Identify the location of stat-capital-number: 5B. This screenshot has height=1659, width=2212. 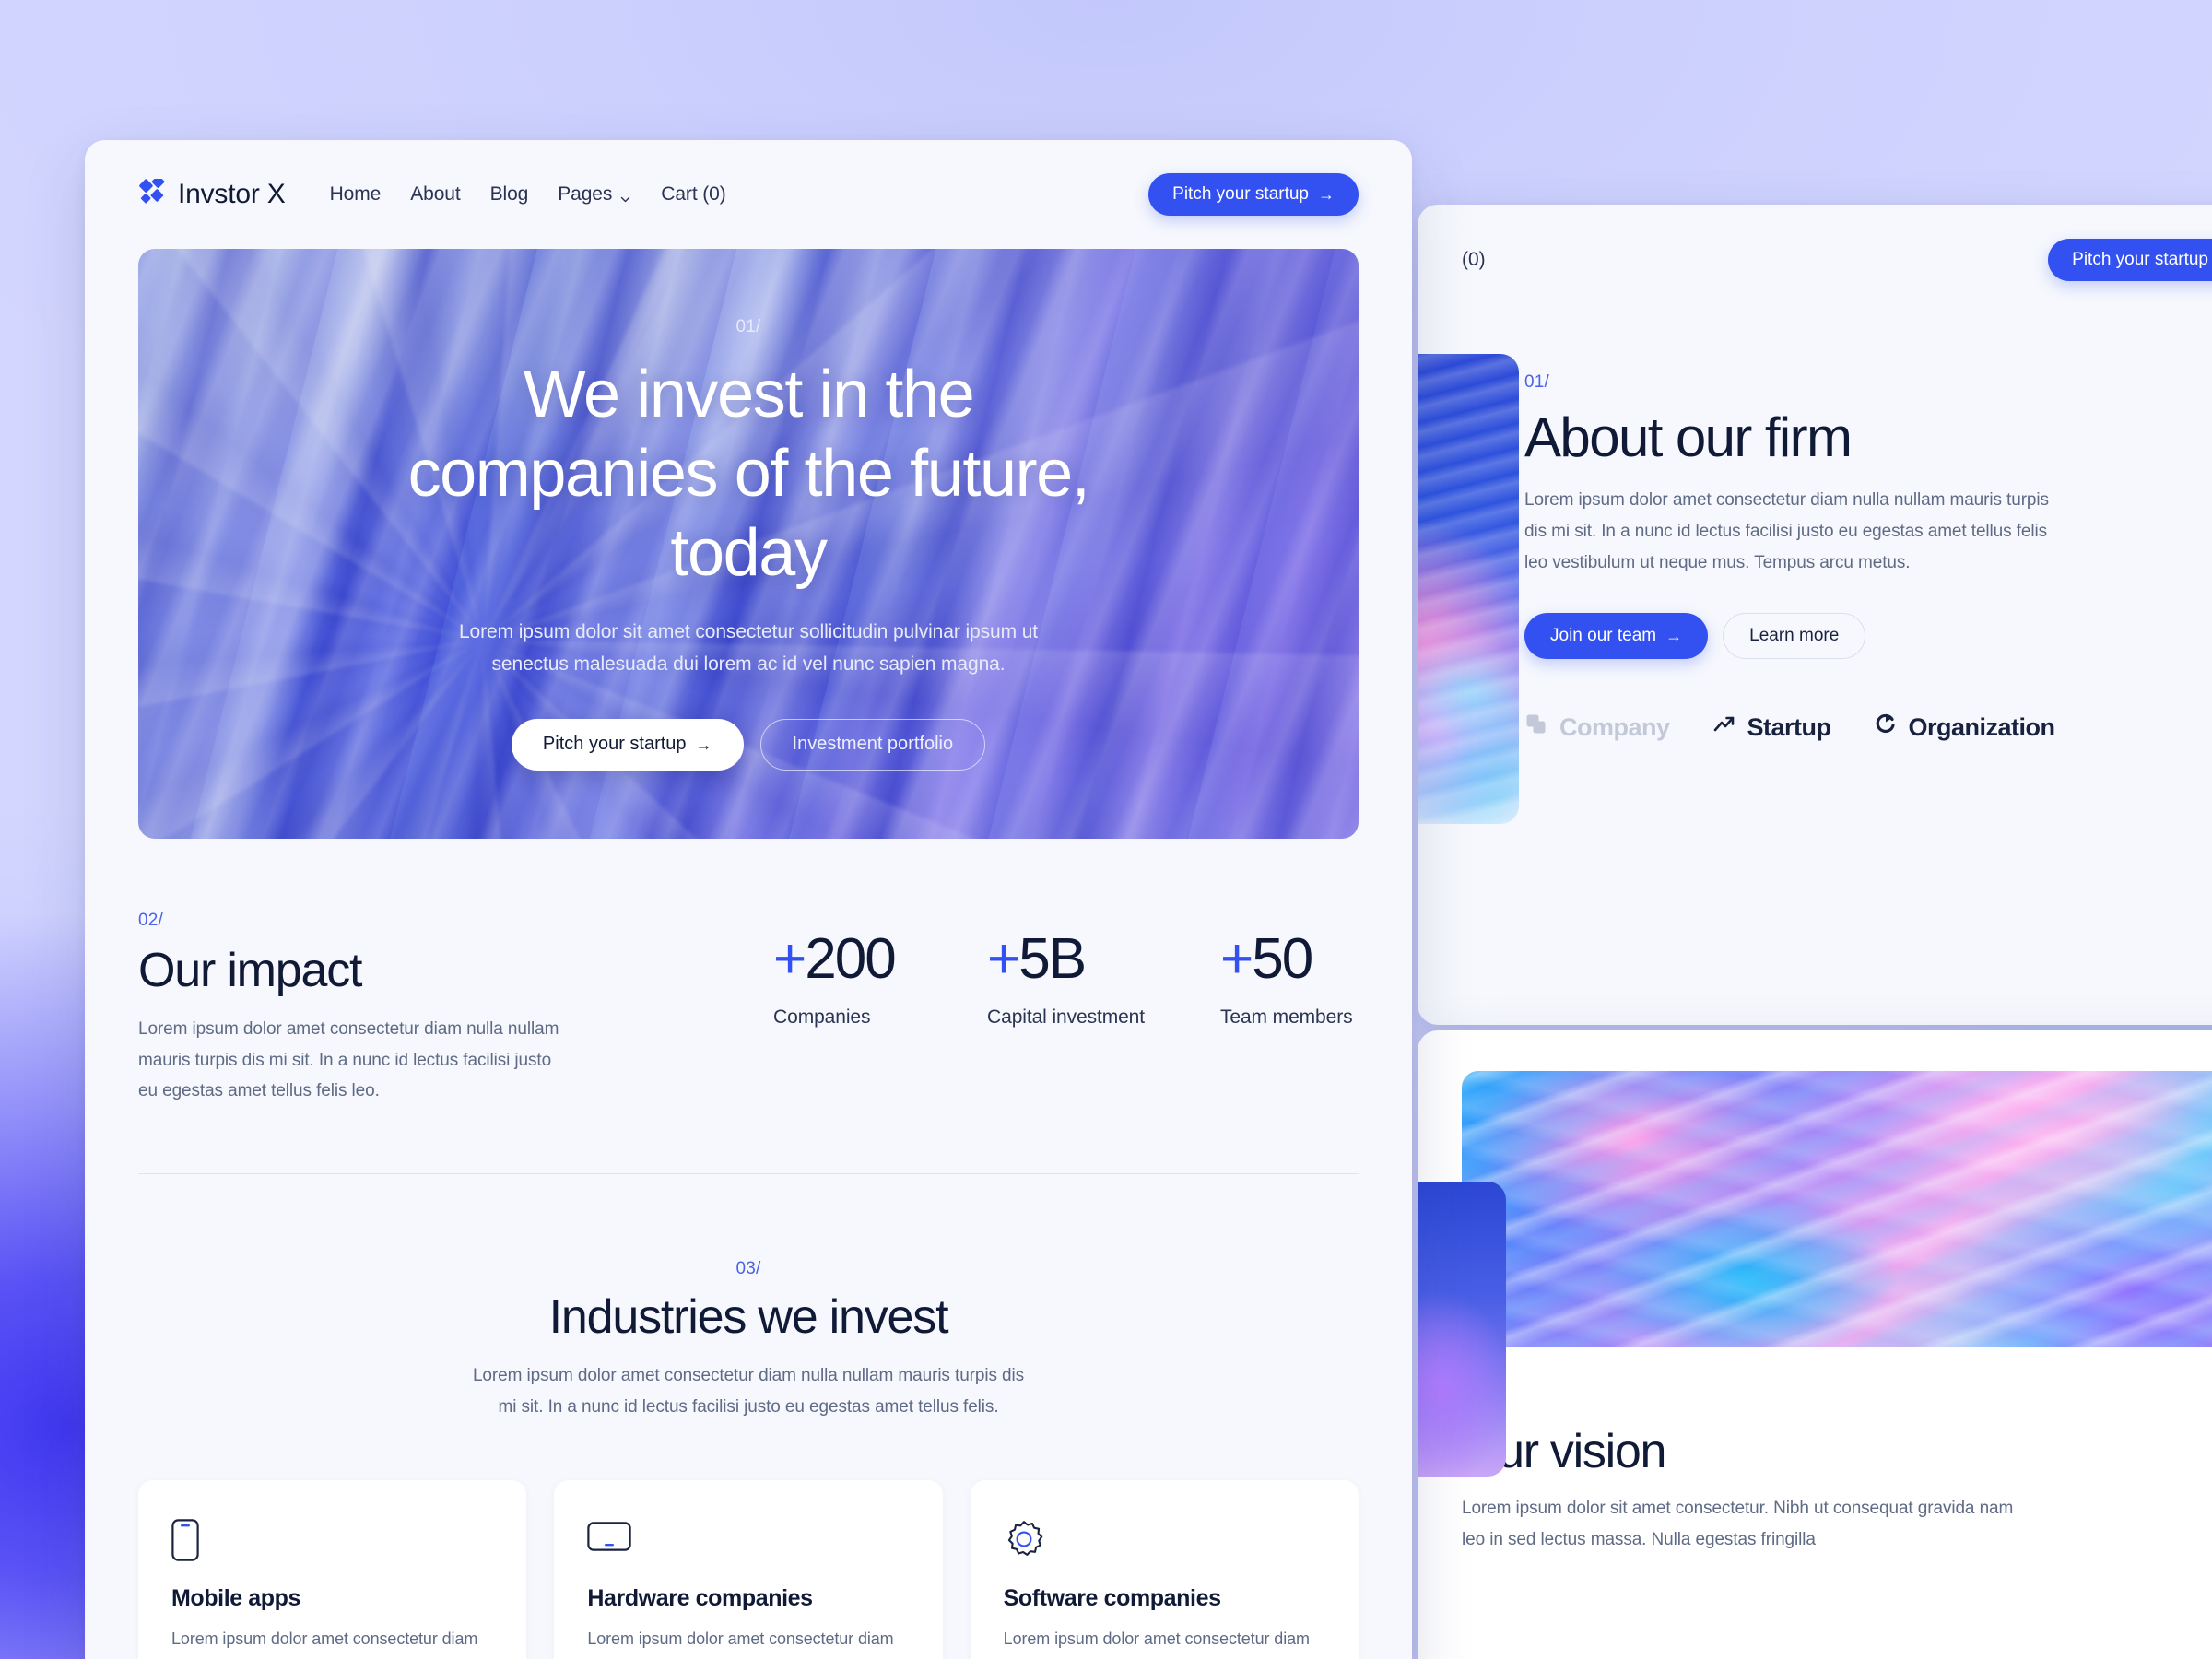
(1052, 959).